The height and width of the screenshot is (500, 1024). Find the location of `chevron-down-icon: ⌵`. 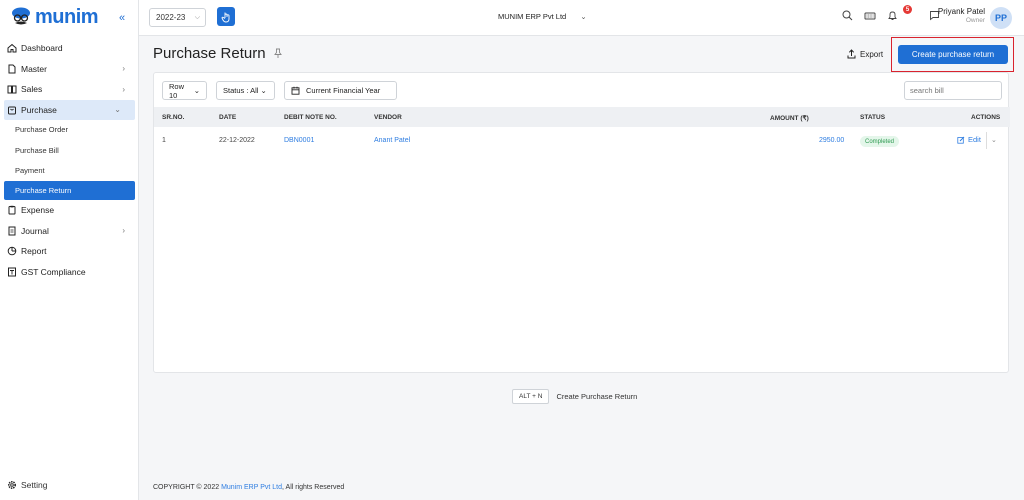

chevron-down-icon: ⌵ is located at coordinates (197, 17).